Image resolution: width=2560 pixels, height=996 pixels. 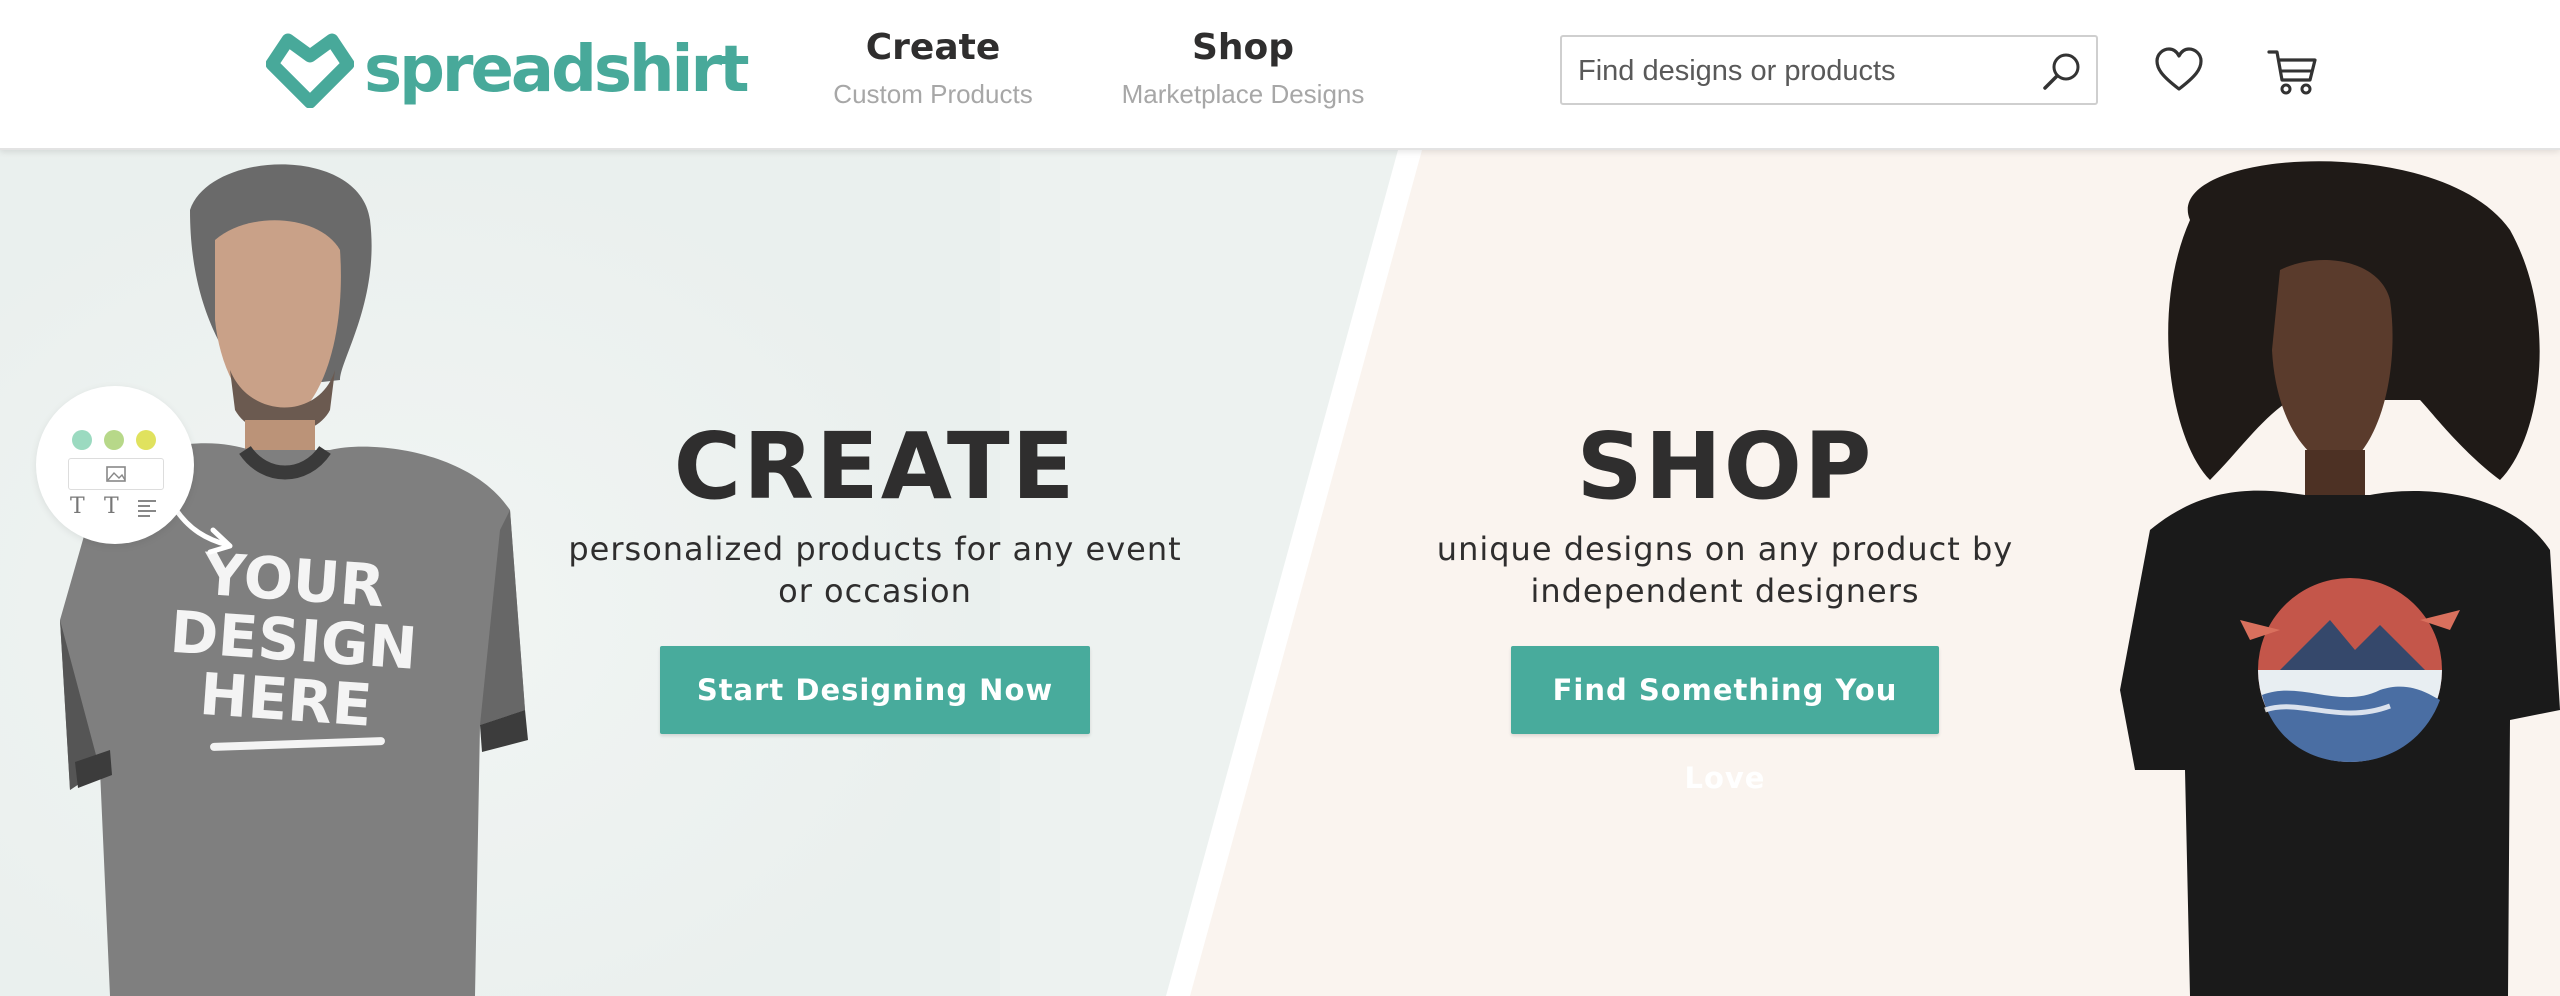 I want to click on heart-logo-icon, so click(x=310, y=70).